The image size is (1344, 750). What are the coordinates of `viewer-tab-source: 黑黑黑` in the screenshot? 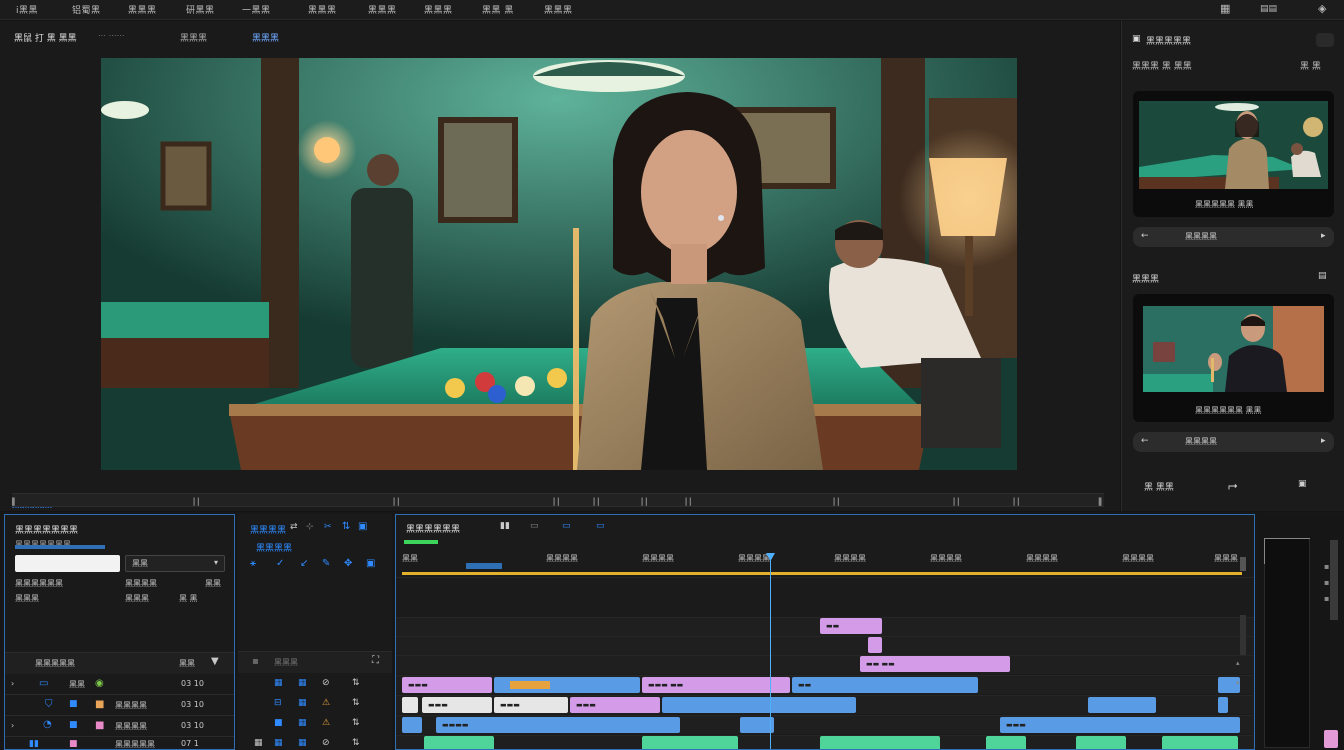 It's located at (193, 37).